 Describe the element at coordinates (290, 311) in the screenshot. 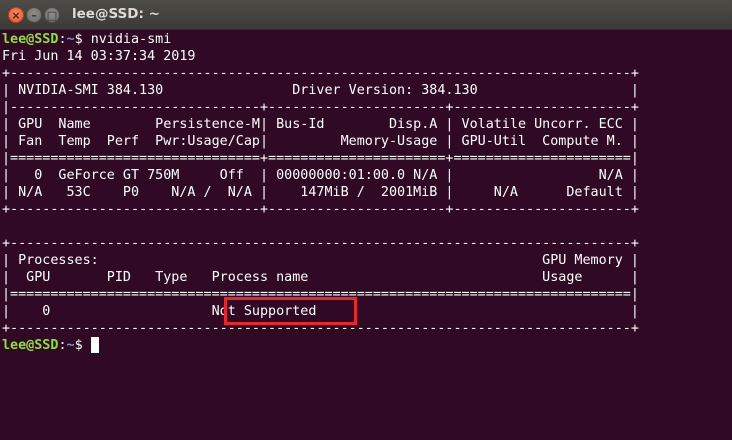

I see `not-supported-highlight` at that location.